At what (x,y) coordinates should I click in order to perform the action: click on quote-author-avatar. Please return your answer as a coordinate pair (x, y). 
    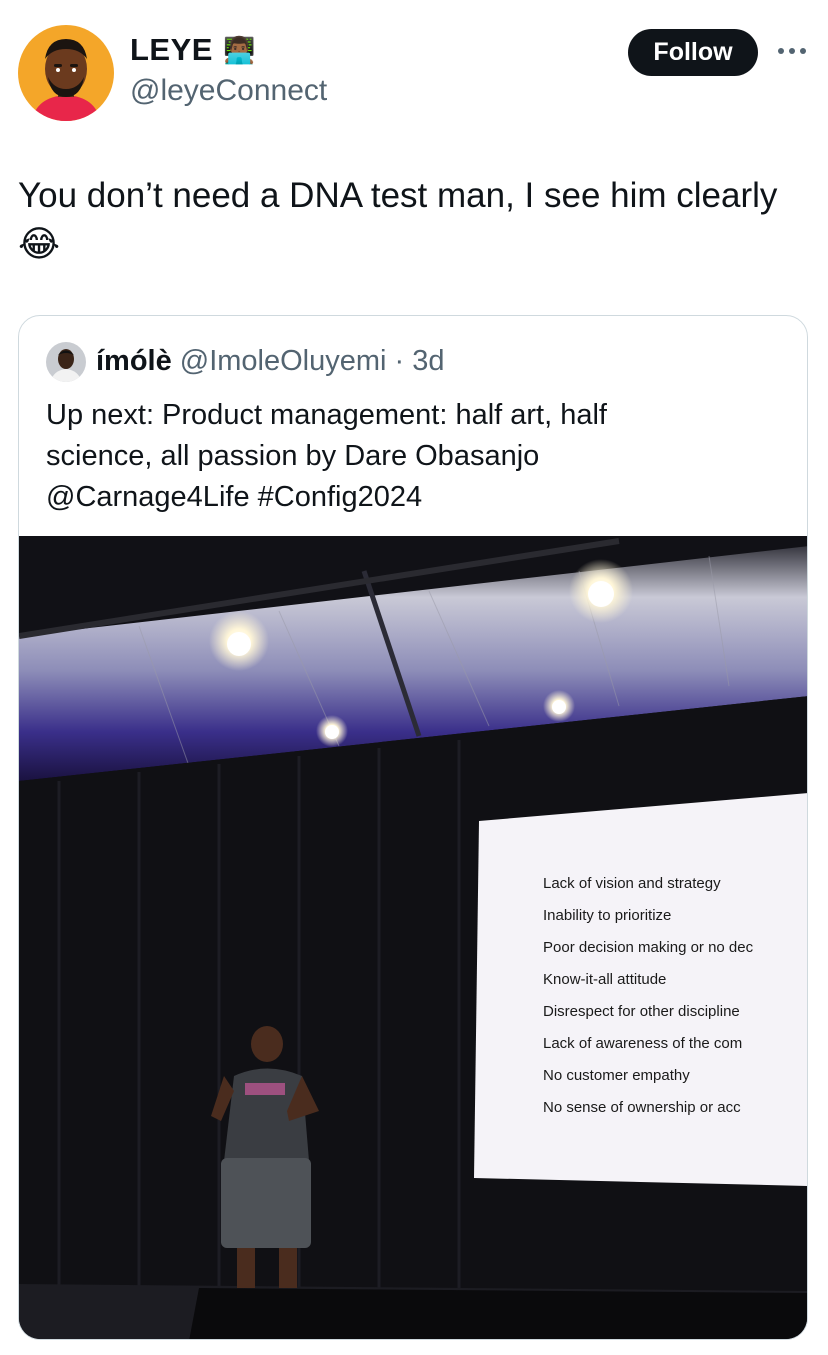
    Looking at the image, I should click on (66, 362).